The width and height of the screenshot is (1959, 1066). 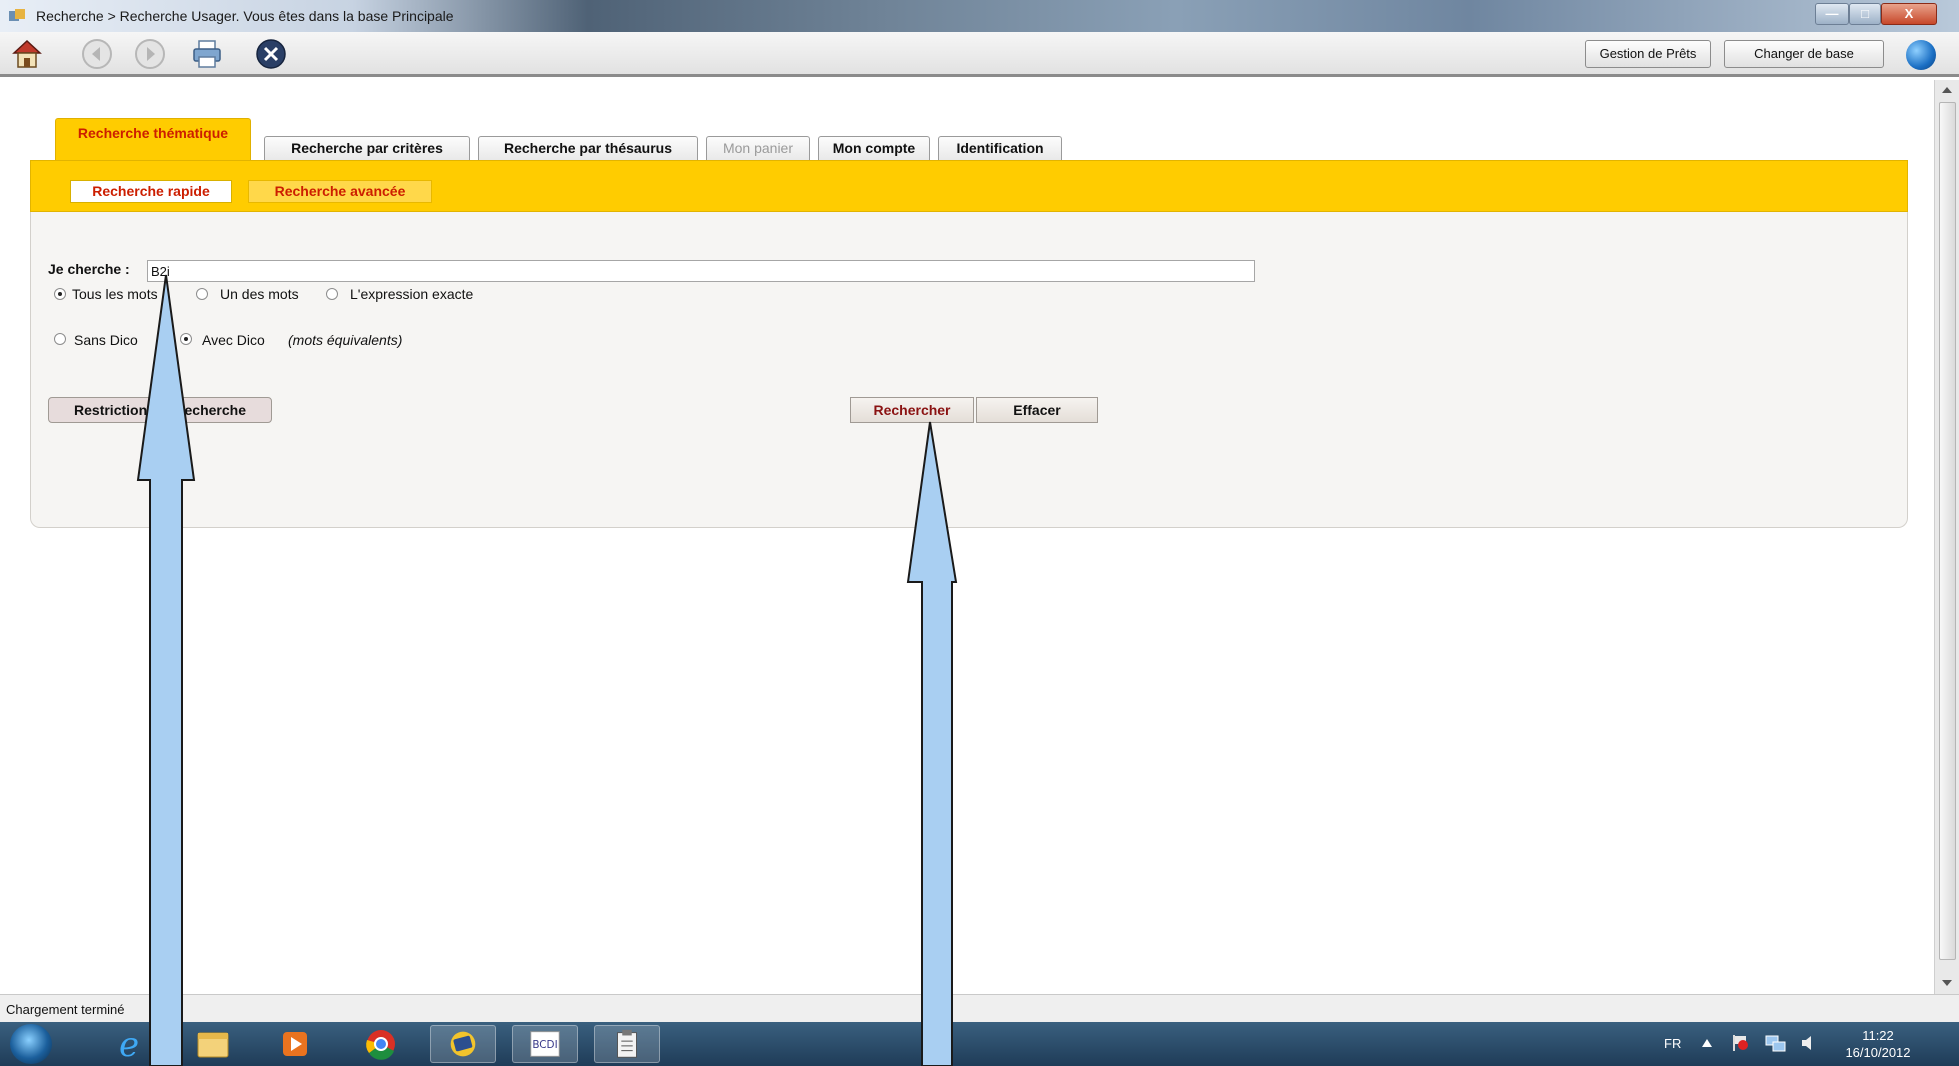 What do you see at coordinates (271, 54) in the screenshot?
I see `close-circle-icon` at bounding box center [271, 54].